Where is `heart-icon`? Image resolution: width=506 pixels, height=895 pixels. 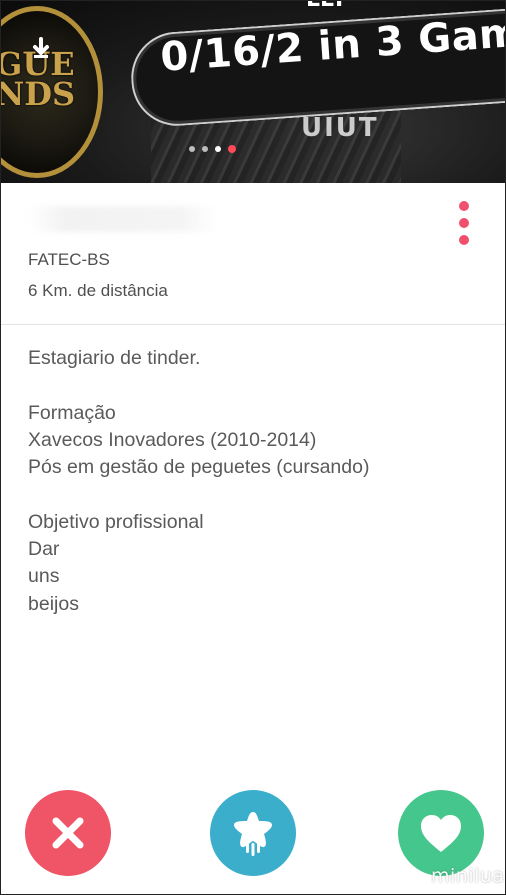
heart-icon is located at coordinates (441, 833).